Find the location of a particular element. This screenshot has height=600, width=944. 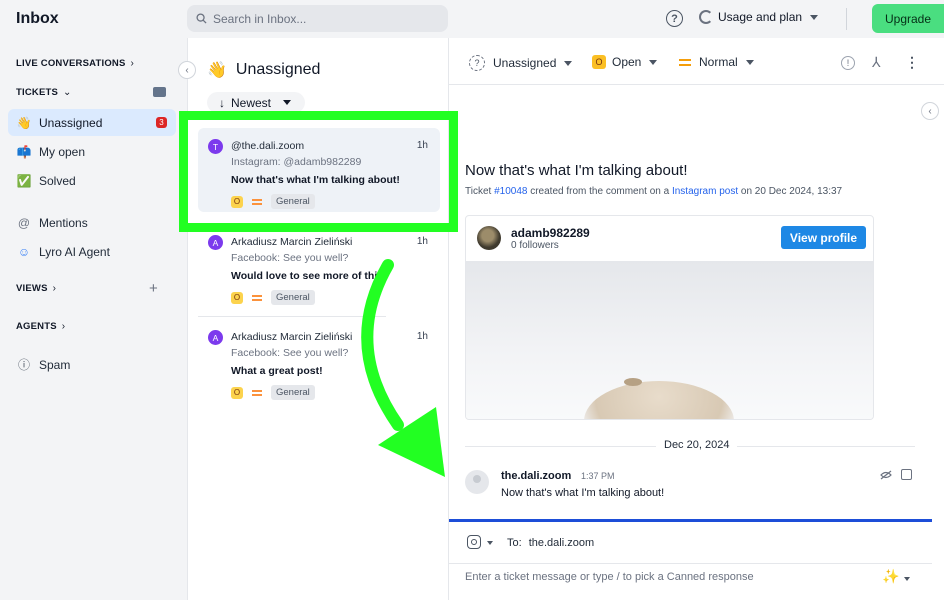

app-title: Inbox is located at coordinates (37, 18).